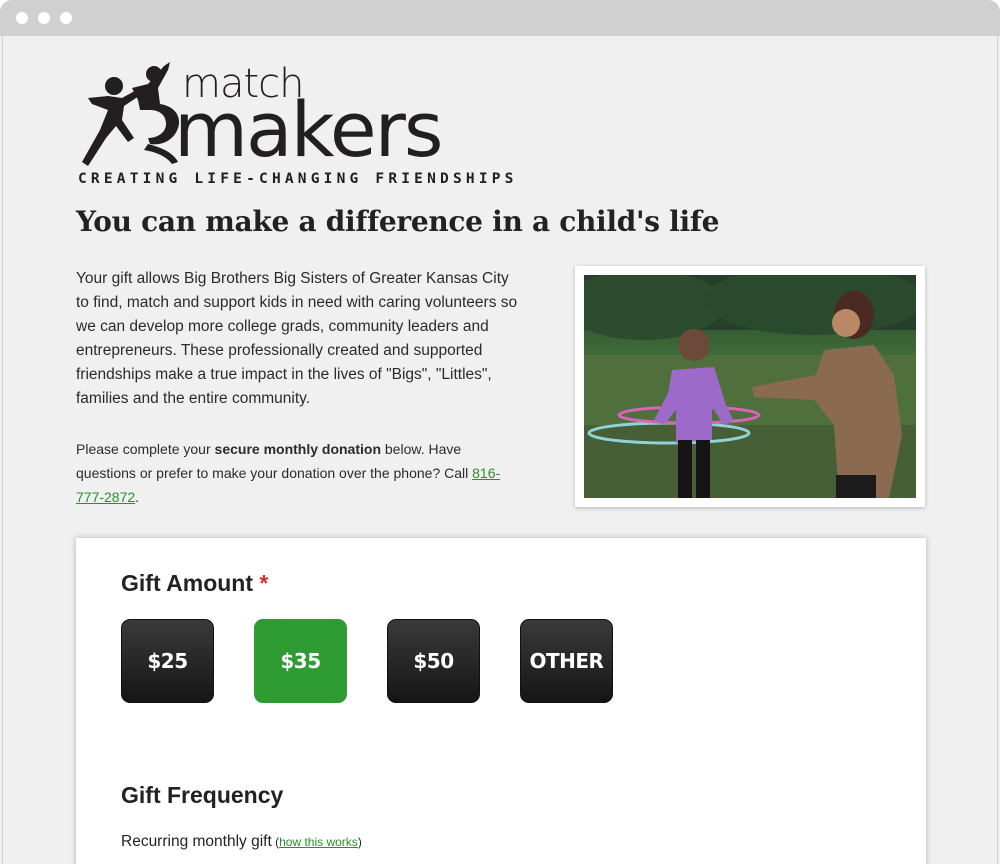  Describe the element at coordinates (433, 661) in the screenshot. I see `amount-option-50-button: $50` at that location.